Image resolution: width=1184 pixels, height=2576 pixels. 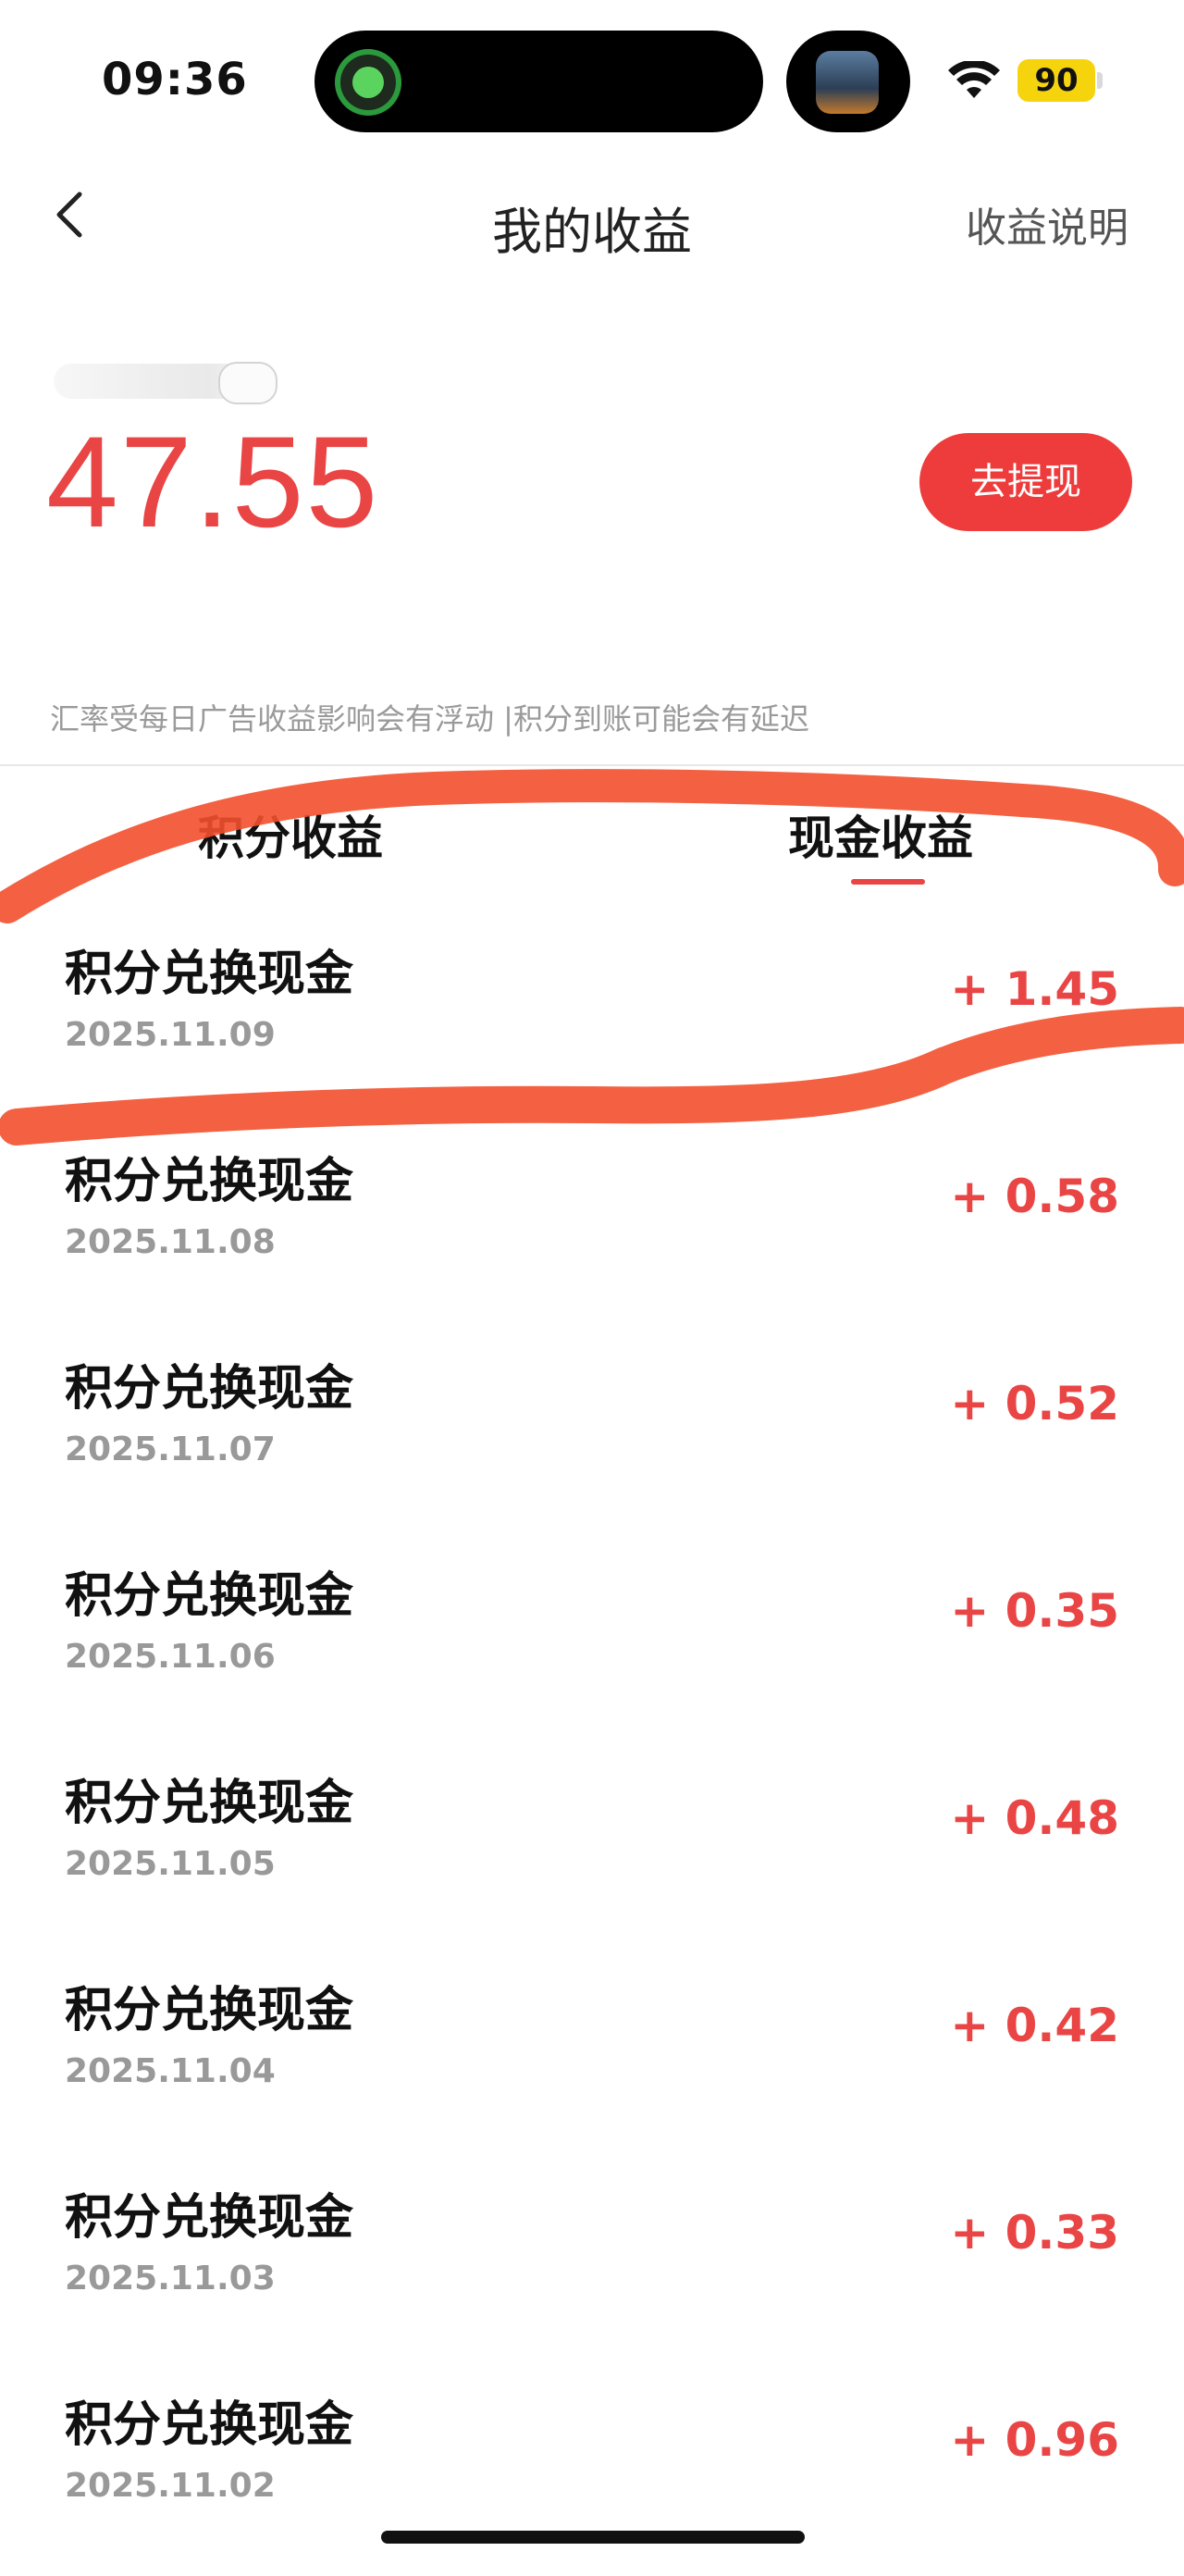 I want to click on status-time: 09:36, so click(x=175, y=80).